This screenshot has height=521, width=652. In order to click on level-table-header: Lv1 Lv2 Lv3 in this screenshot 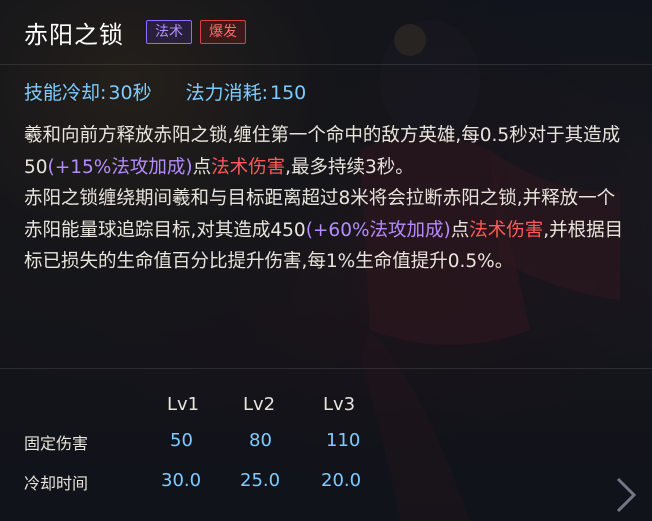, I will do `click(234, 406)`.